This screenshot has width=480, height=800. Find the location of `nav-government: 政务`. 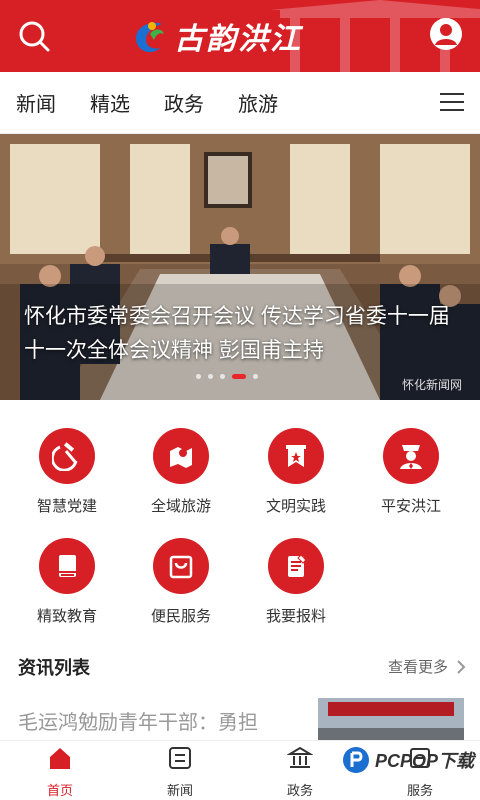

nav-government: 政务 is located at coordinates (300, 772).